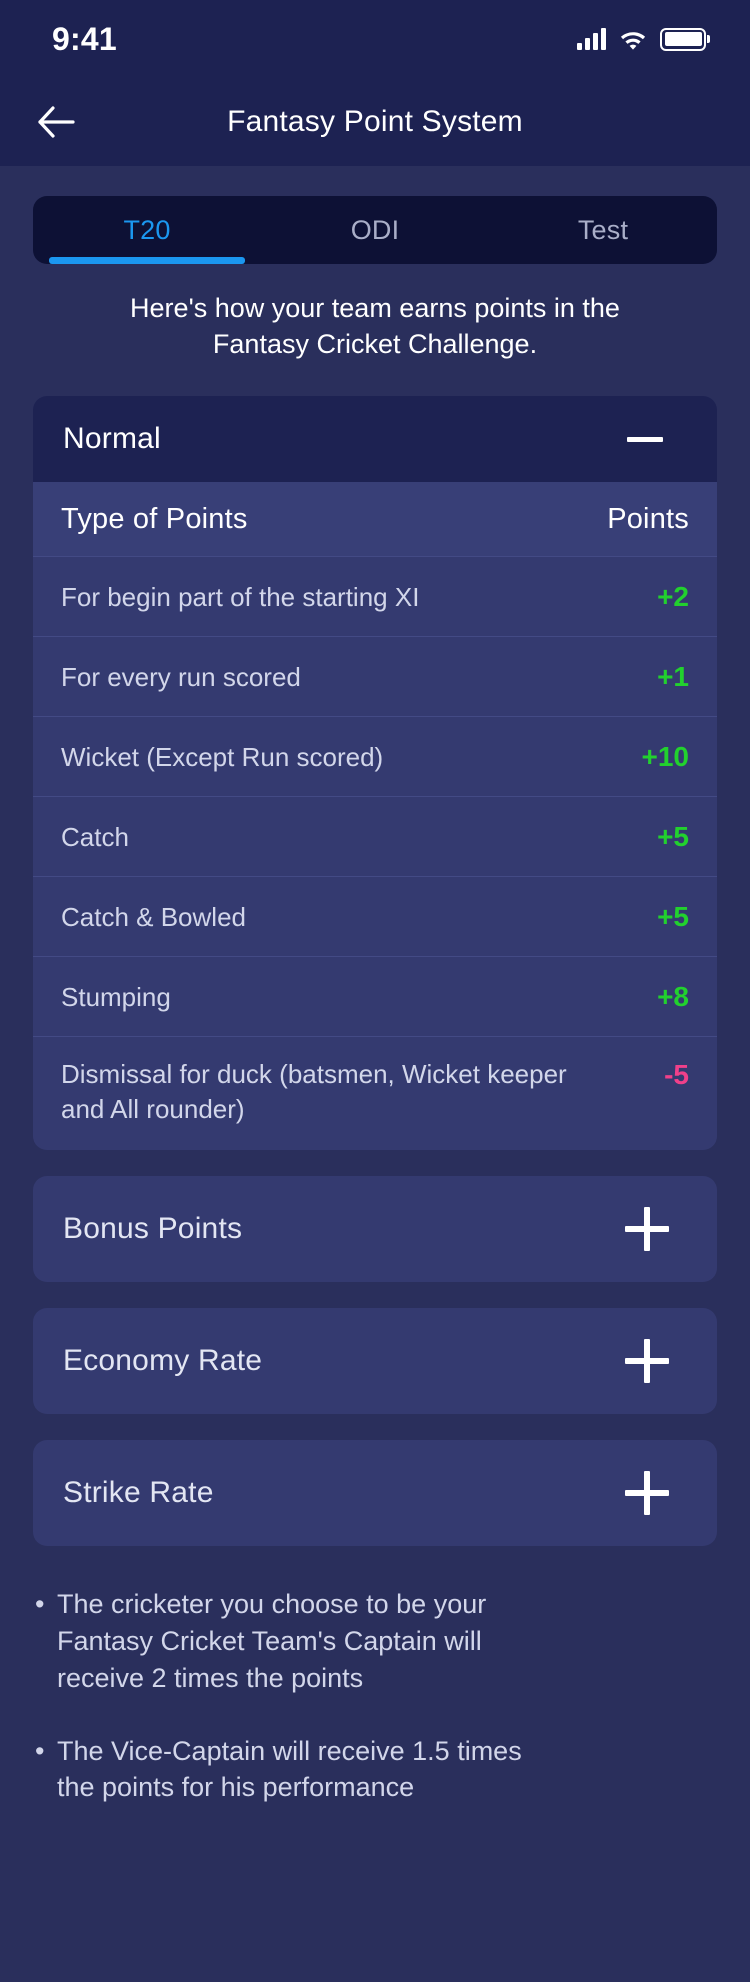 This screenshot has width=750, height=1982. Describe the element at coordinates (153, 1229) in the screenshot. I see `section-bonus-points-title: Bonus Points` at that location.